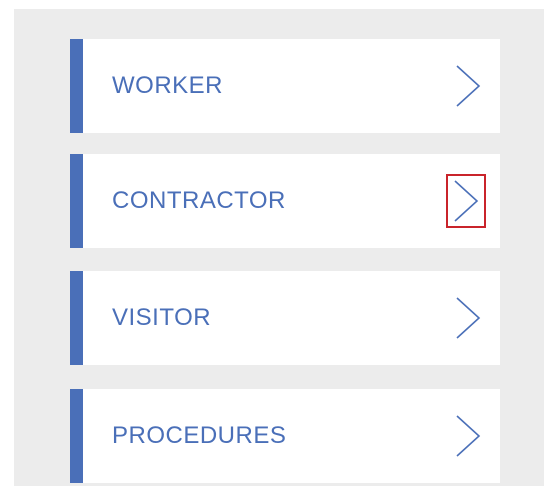 The height and width of the screenshot is (495, 558). Describe the element at coordinates (199, 435) in the screenshot. I see `menu-item-label: PROCEDURES` at that location.